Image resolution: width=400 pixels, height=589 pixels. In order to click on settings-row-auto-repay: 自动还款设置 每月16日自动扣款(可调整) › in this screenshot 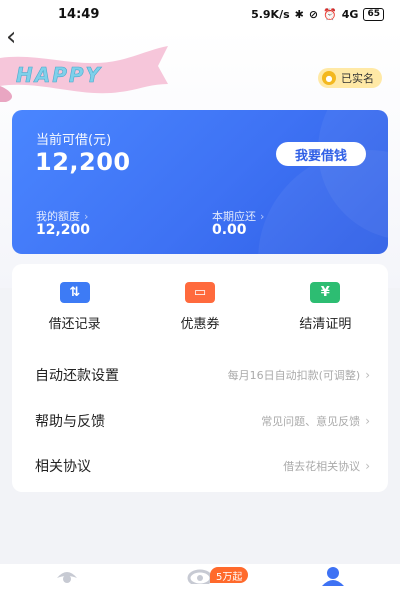, I will do `click(200, 375)`.